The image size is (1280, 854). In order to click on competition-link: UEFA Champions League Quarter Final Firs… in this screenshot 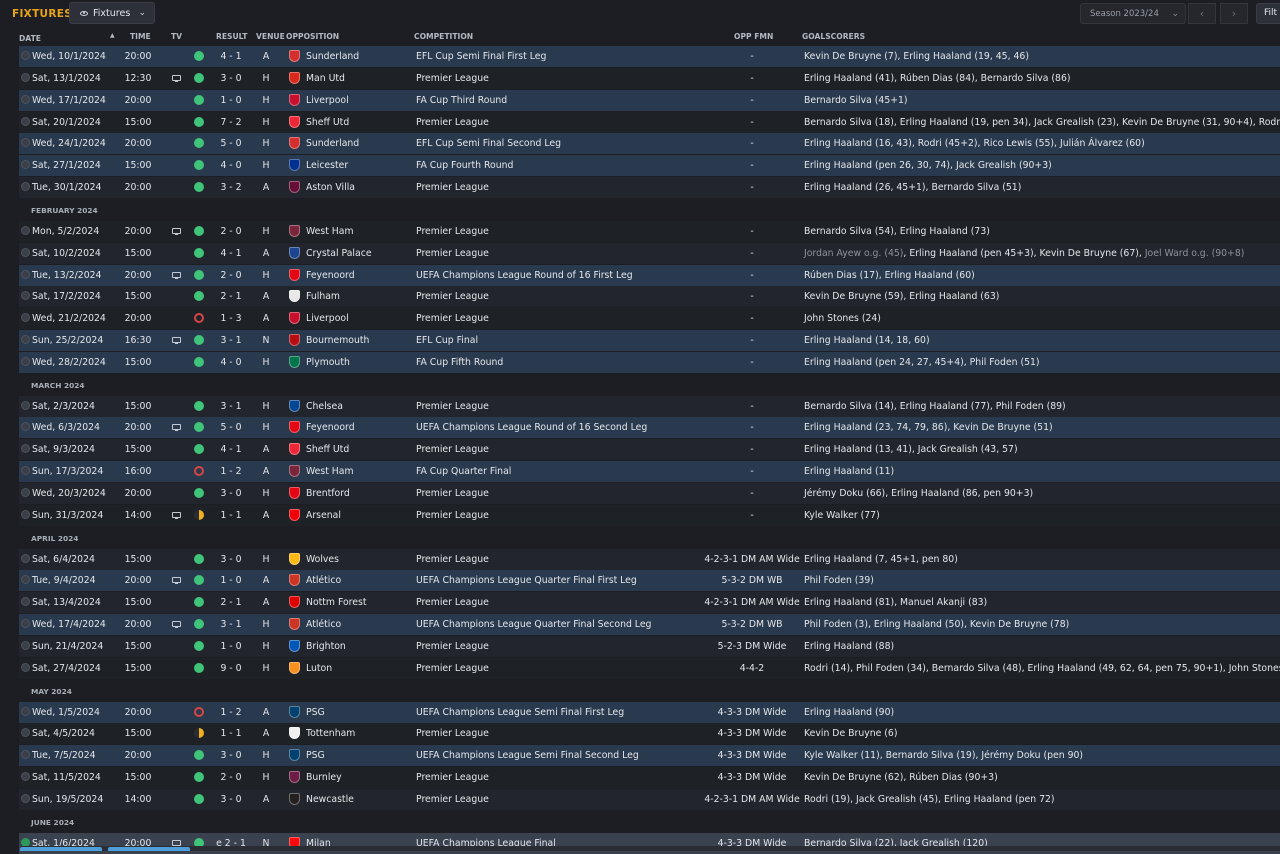, I will do `click(526, 580)`.